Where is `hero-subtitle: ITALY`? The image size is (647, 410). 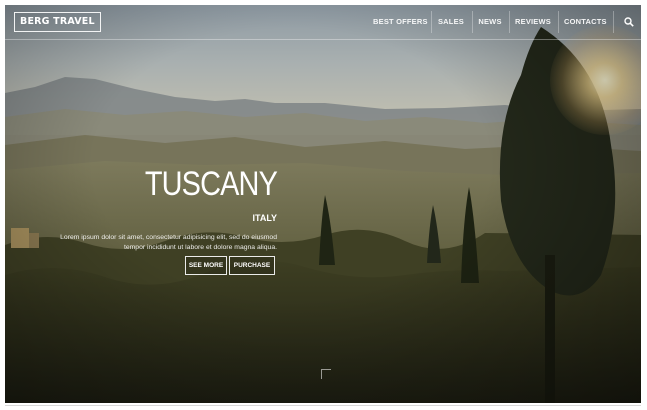 hero-subtitle: ITALY is located at coordinates (264, 218).